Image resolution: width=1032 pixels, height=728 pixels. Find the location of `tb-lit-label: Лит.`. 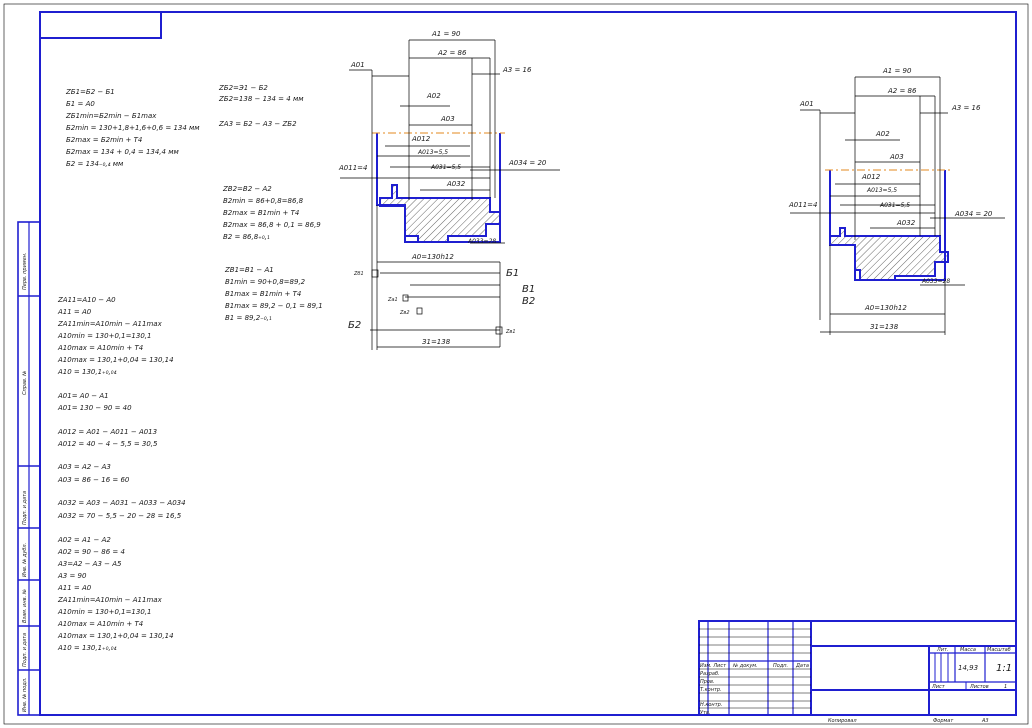

tb-lit-label: Лит. is located at coordinates (942, 650).